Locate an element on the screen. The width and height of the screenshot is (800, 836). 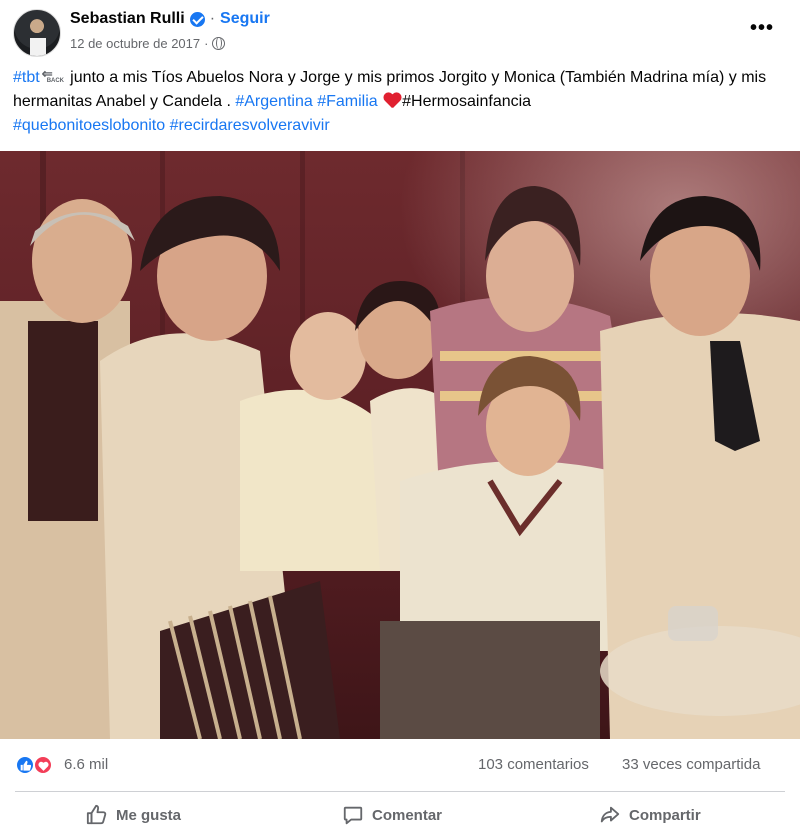
reaction-icons is located at coordinates (38, 765).